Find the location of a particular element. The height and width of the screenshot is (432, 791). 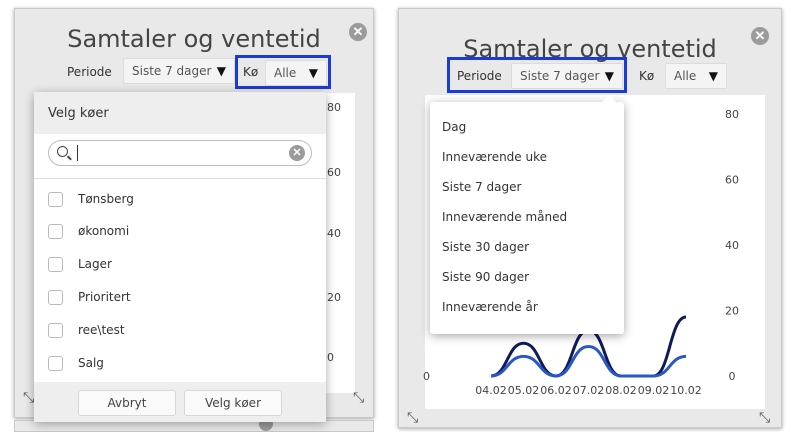

y-tick: 0 is located at coordinates (330, 357).